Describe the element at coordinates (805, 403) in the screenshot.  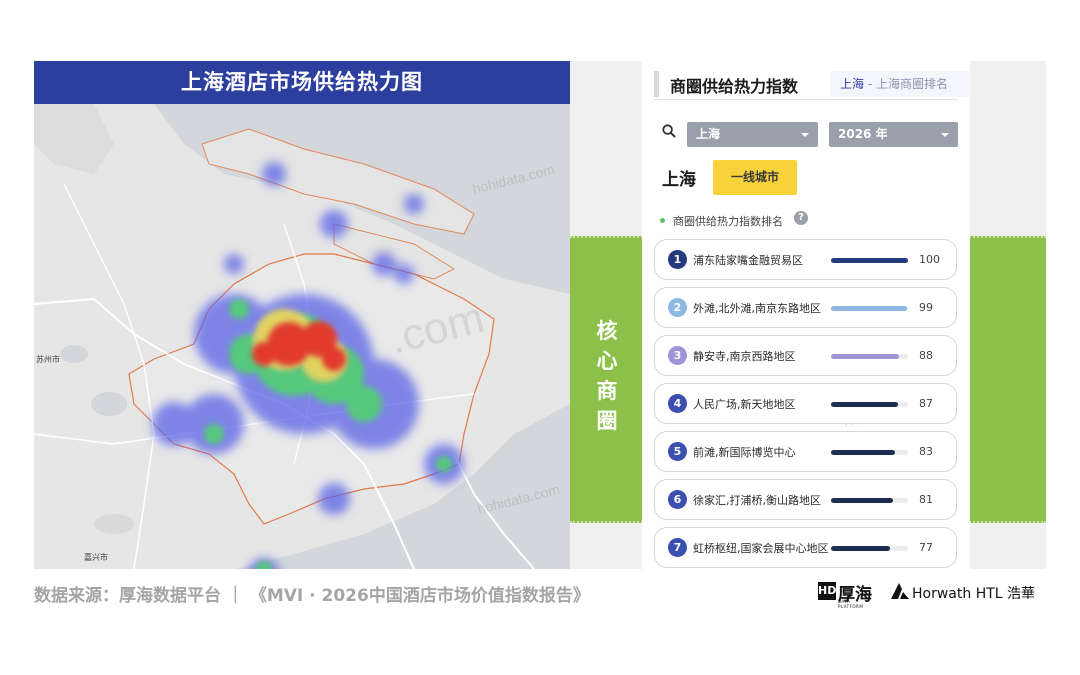
I see `rank-item-4: 4 人民广场,新天地地区 87` at that location.